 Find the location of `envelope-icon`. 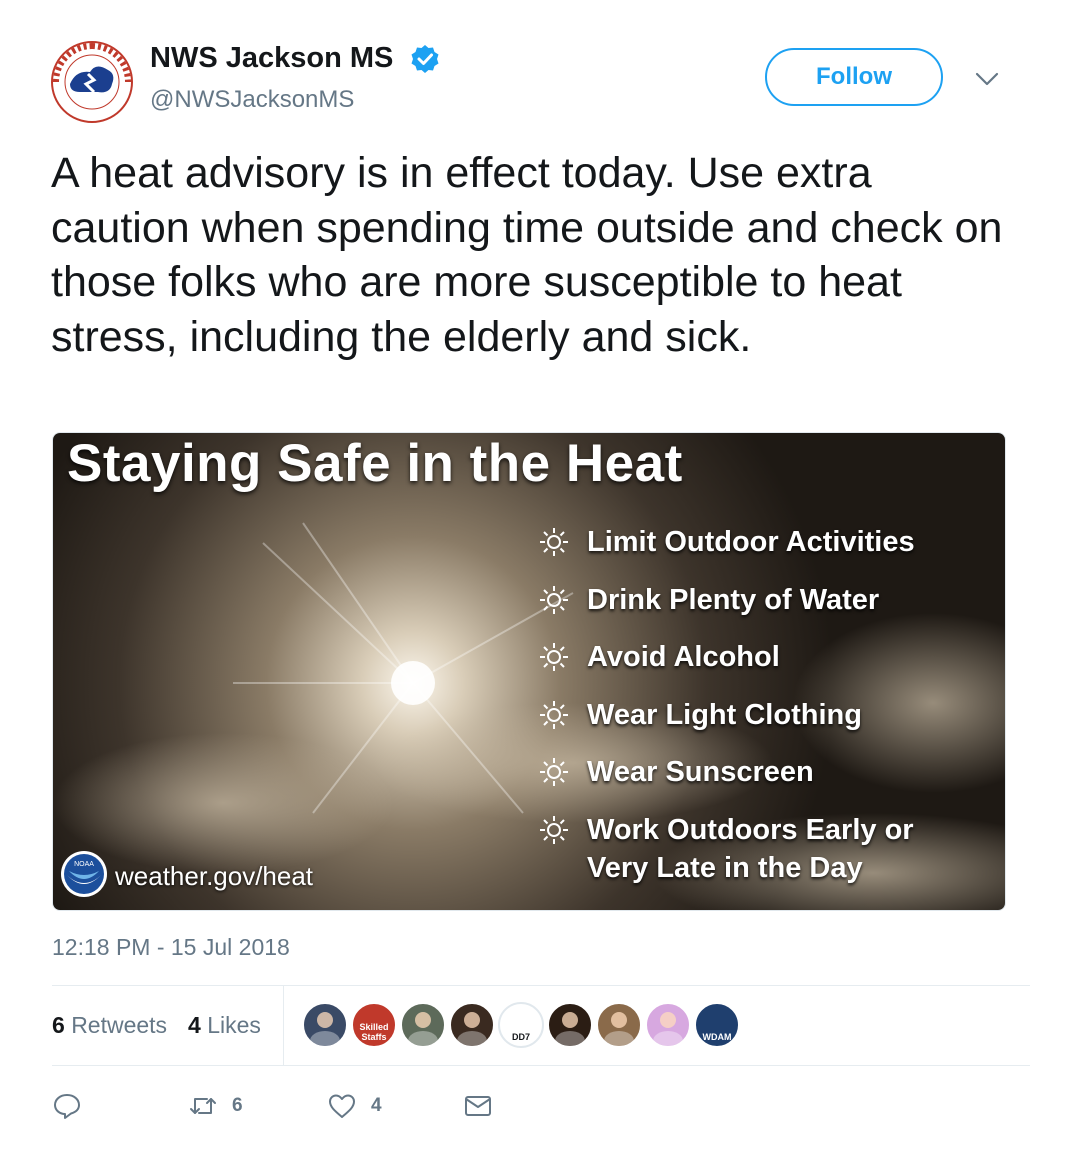

envelope-icon is located at coordinates (478, 1106).